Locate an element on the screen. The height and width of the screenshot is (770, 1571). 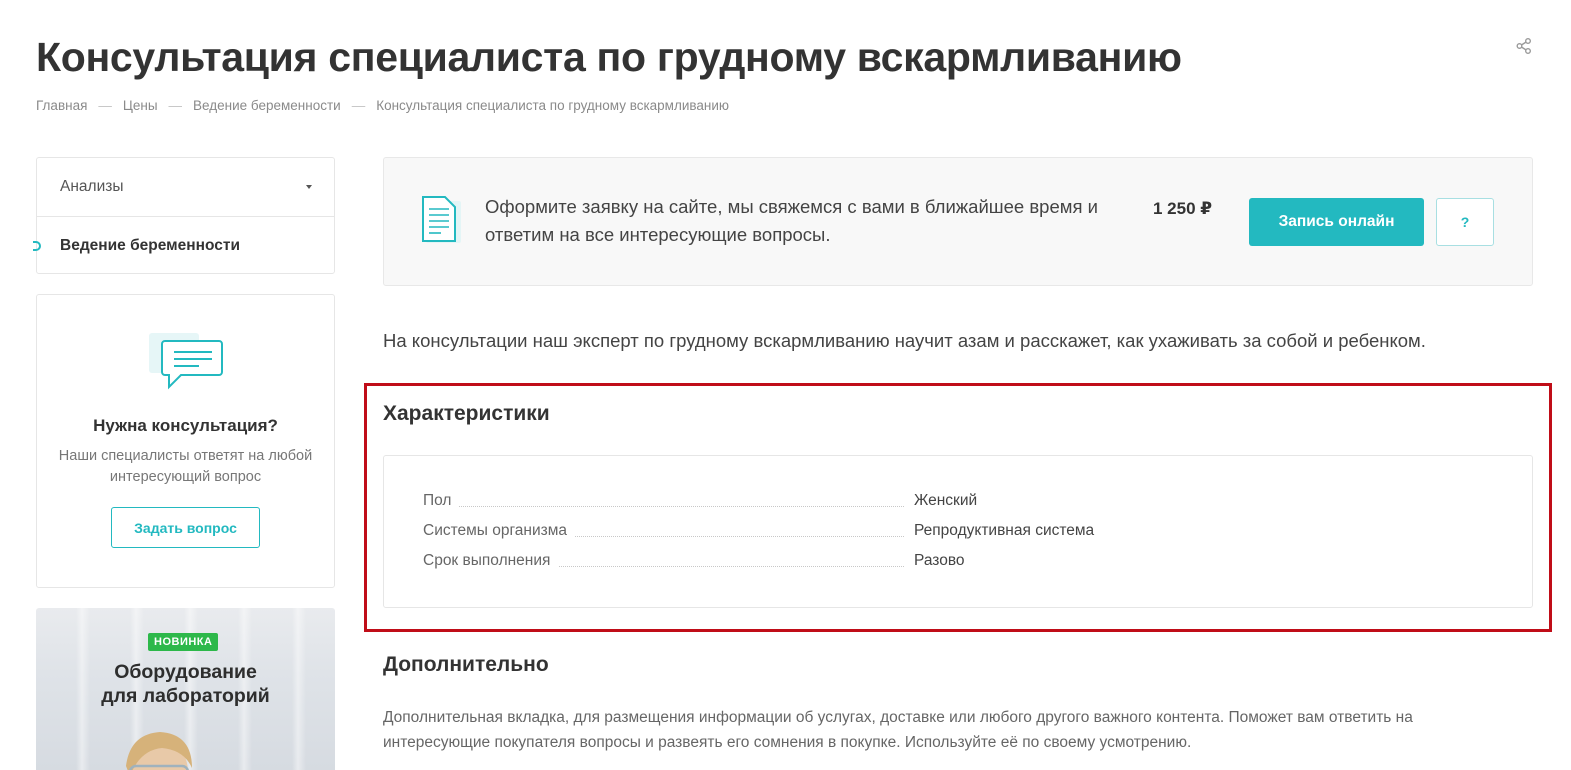
sidebar-menu: Анализы Ведение беременности is located at coordinates (184, 215).